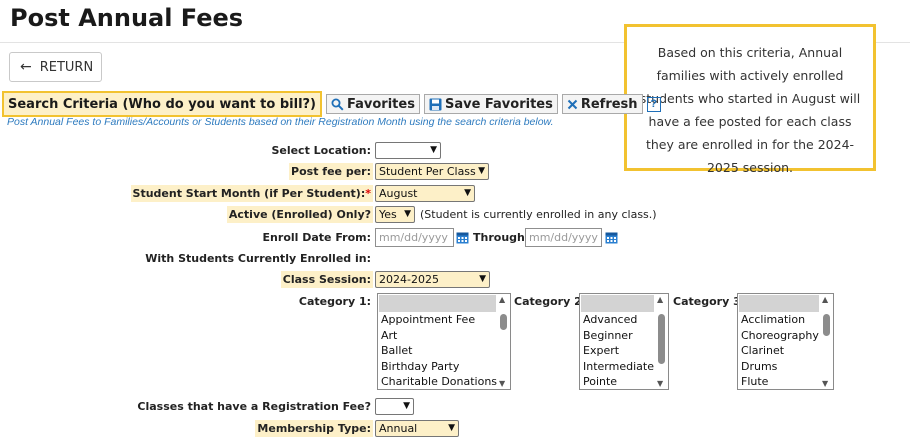  I want to click on arrow-left-icon: ←, so click(26, 67).